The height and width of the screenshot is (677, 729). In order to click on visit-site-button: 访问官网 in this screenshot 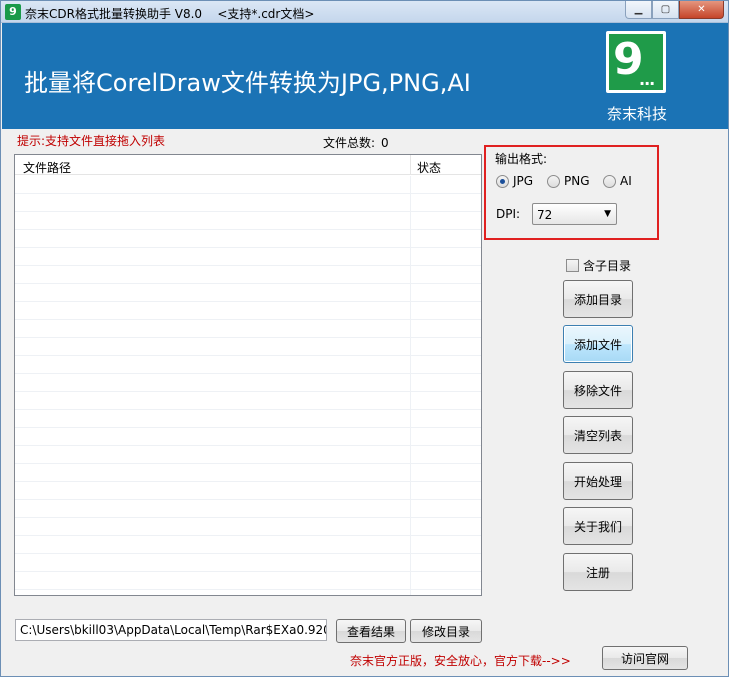, I will do `click(645, 658)`.